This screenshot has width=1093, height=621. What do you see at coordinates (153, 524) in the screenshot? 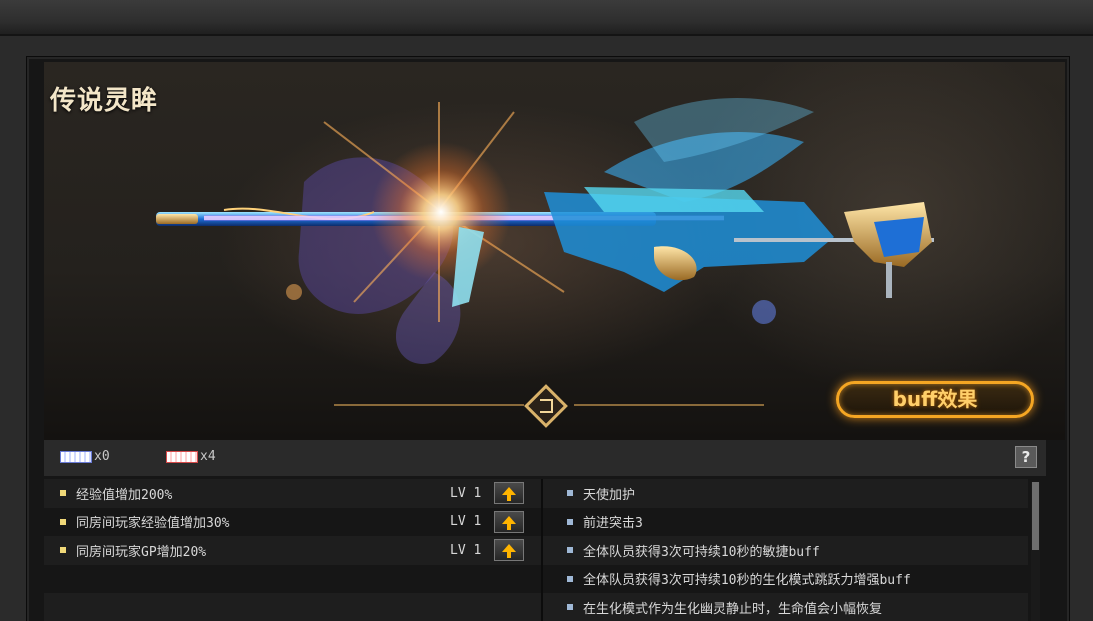
I see `bonus-label: 同房间玩家经验值增加30%` at bounding box center [153, 524].